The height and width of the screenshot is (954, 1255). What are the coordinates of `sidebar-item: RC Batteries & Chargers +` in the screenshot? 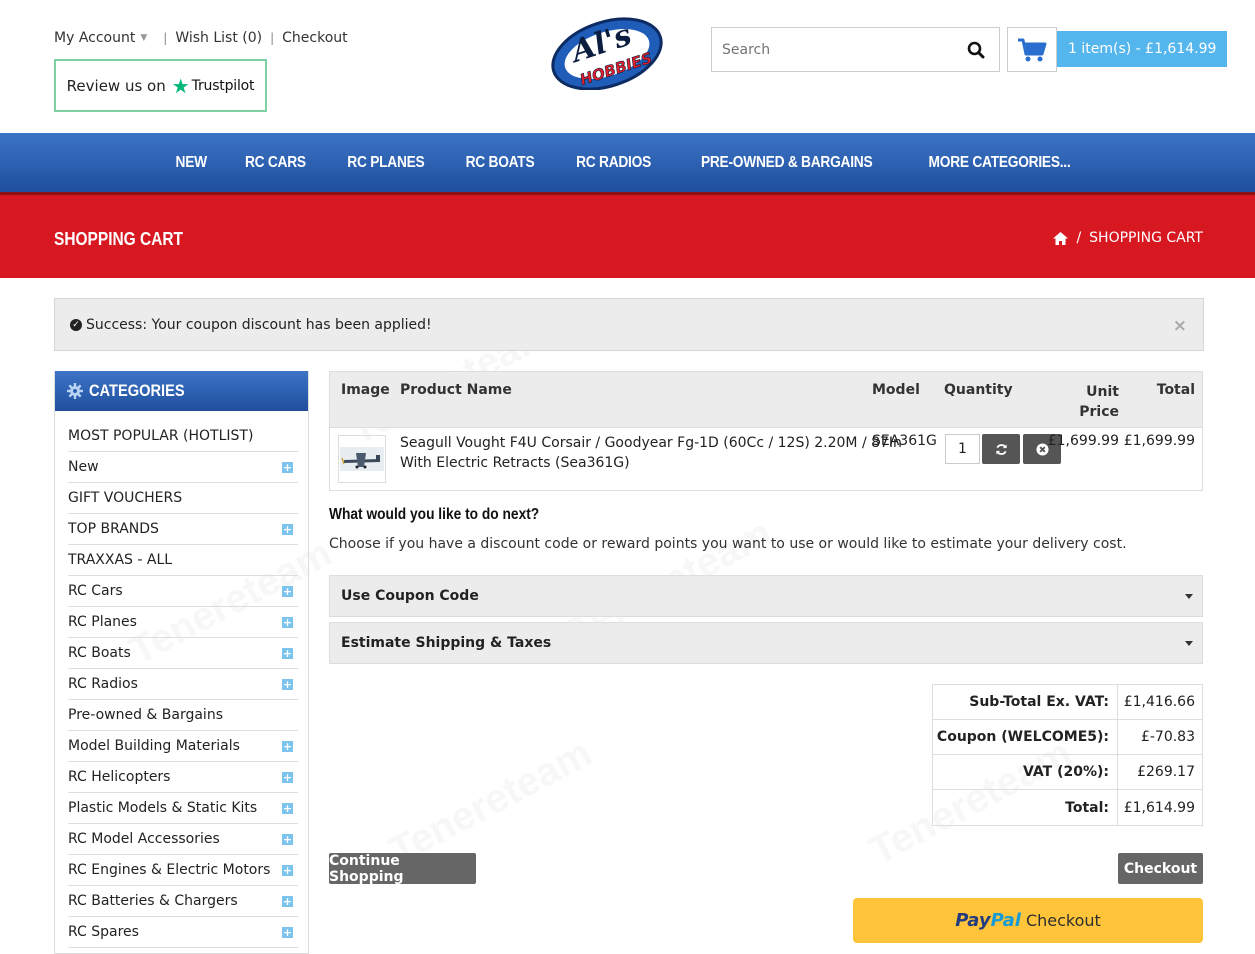 It's located at (183, 901).